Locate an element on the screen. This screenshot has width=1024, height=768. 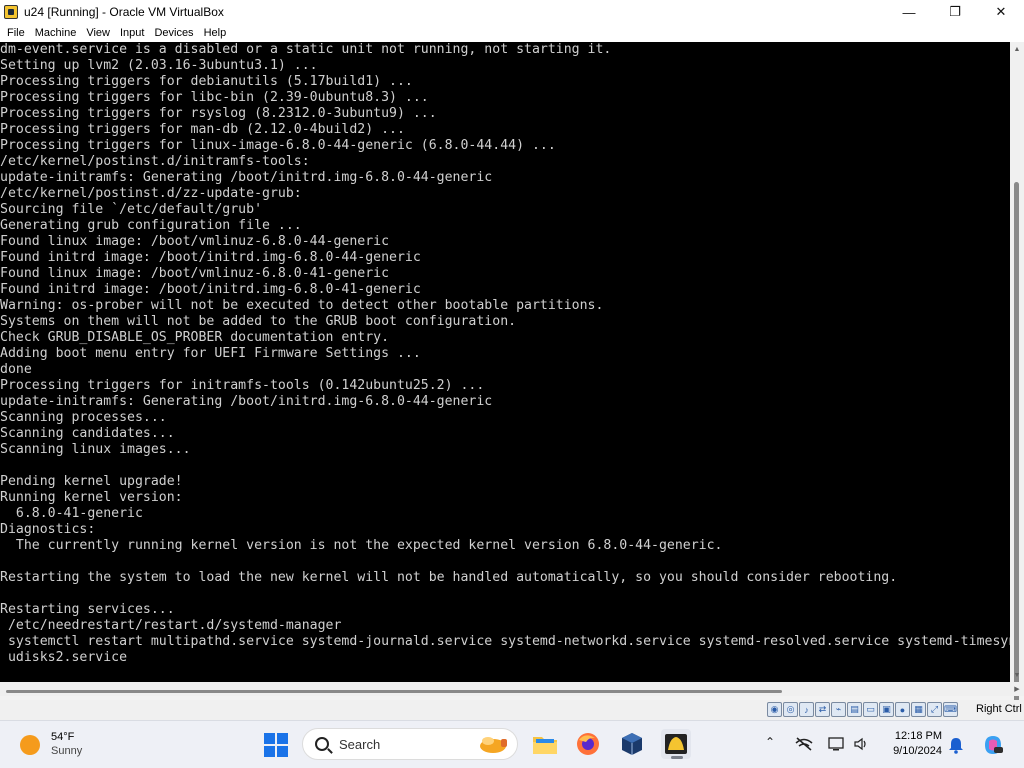
scroll-down-arrow: ▼ is located at coordinates (1017, 675).